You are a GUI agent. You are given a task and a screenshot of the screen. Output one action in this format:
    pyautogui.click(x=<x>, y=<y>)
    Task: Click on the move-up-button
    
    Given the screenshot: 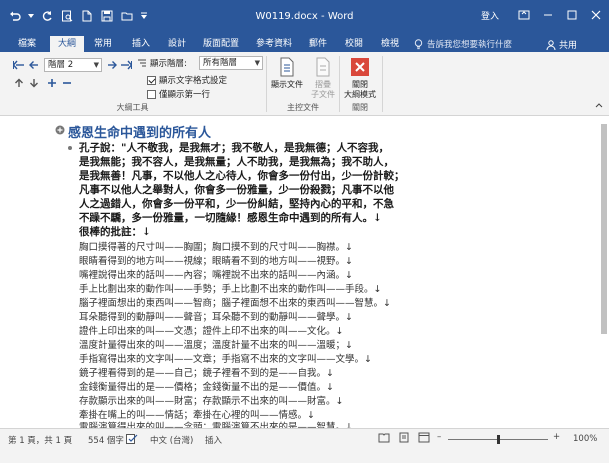 What is the action you would take?
    pyautogui.click(x=19, y=83)
    